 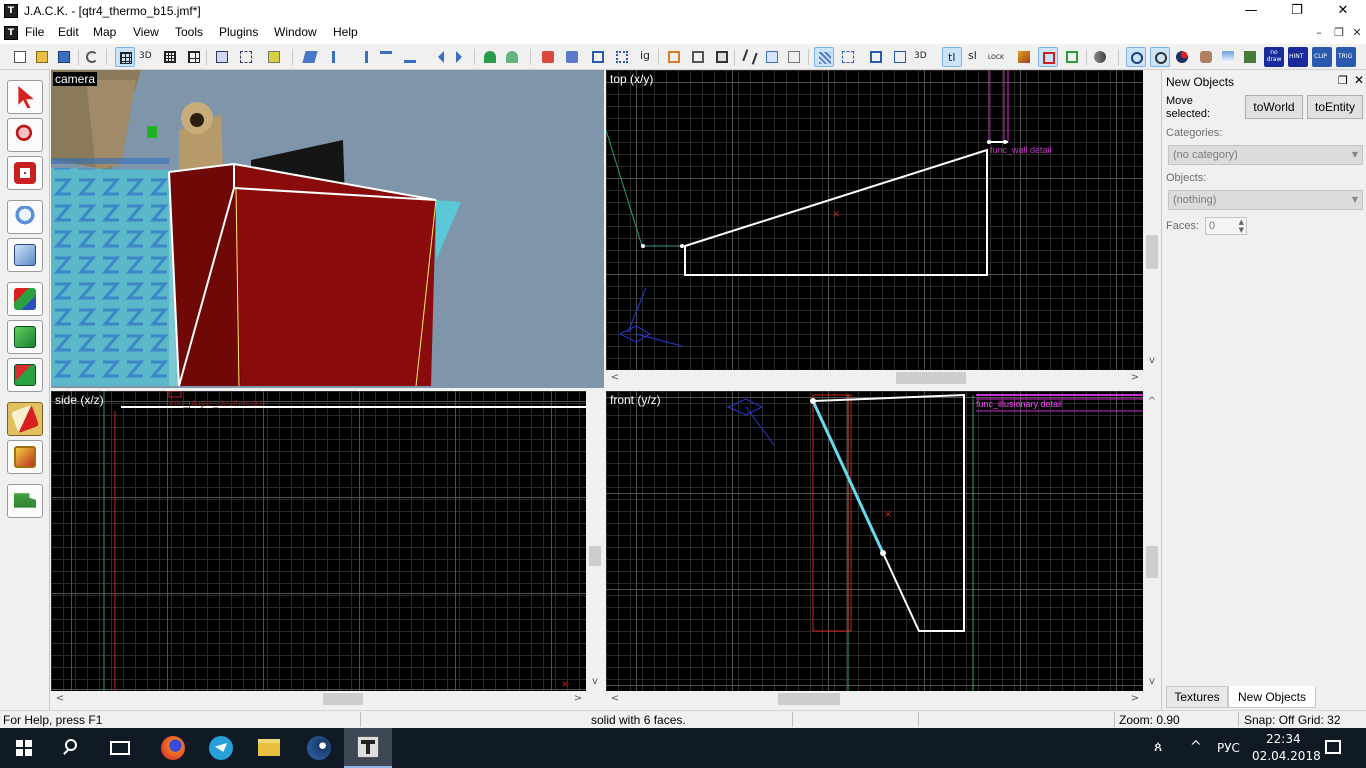 I want to click on selection-tool-button, so click(x=25, y=97).